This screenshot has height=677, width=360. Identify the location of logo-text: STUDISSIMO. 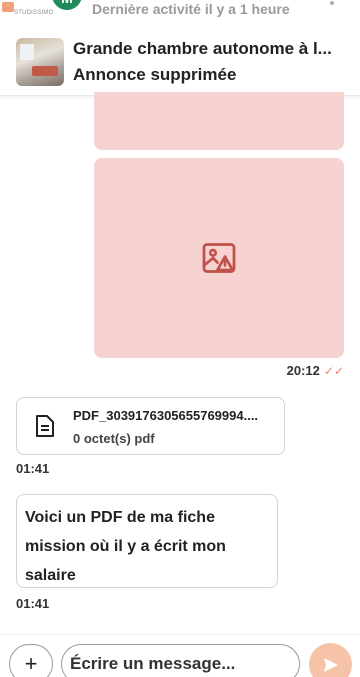
(34, 13).